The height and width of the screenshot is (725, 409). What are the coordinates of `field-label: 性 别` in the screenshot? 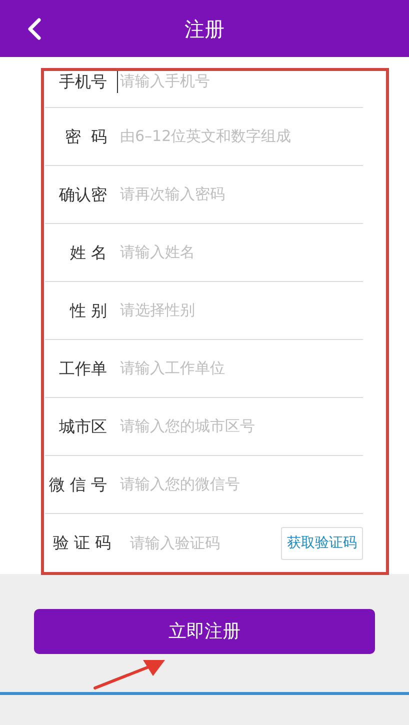 It's located at (87, 311).